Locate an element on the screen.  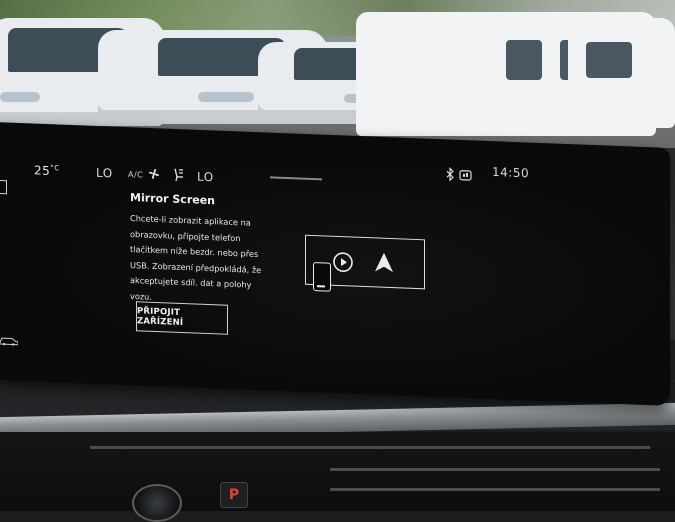
parking-button: P is located at coordinates (234, 495).